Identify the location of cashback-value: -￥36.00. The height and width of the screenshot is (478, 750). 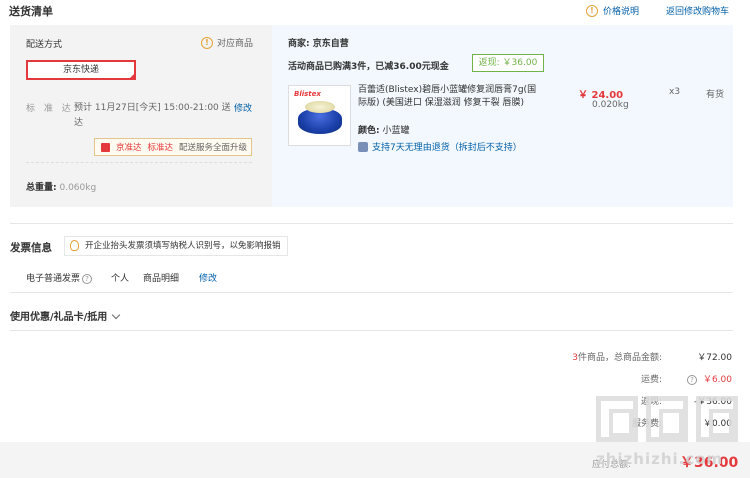
(712, 402).